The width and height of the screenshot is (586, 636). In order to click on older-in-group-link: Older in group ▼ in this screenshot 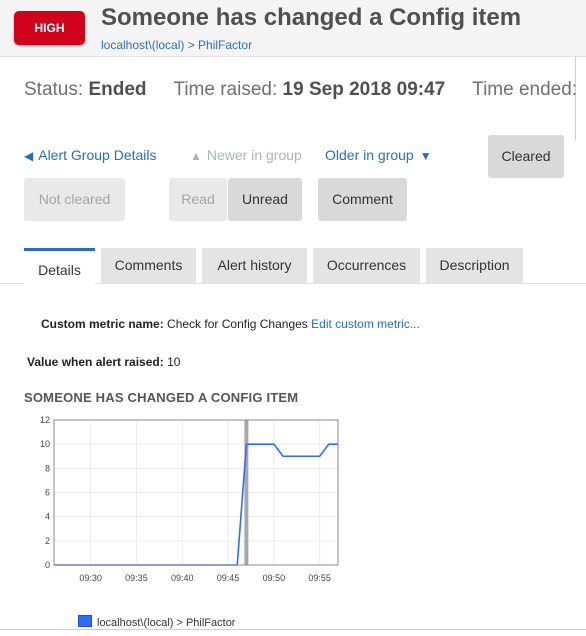, I will do `click(378, 155)`.